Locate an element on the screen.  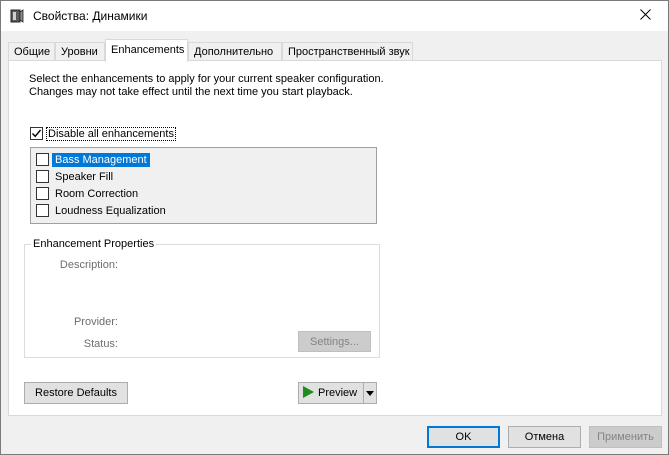
disable-all-label: Disable all enhancements is located at coordinates (111, 133).